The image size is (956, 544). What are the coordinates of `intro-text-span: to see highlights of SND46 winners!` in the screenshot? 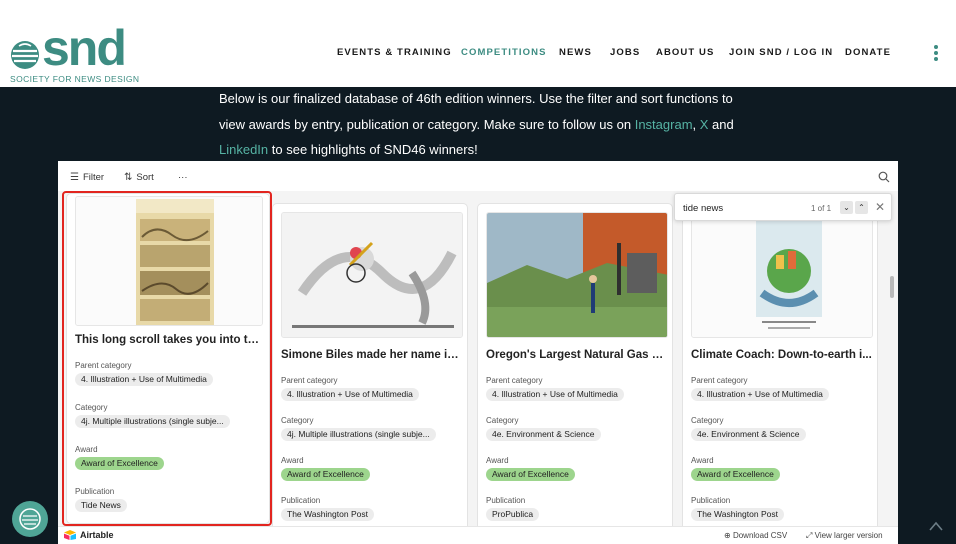 It's located at (373, 149).